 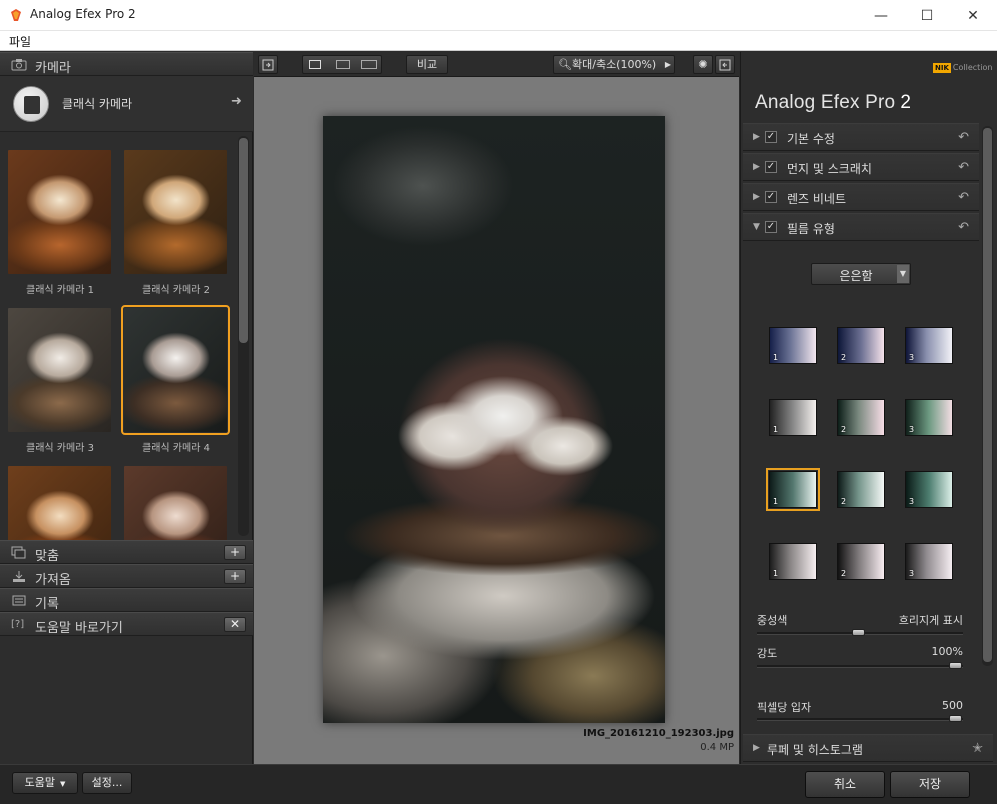 I want to click on toggle-left-panel-button, so click(x=268, y=64).